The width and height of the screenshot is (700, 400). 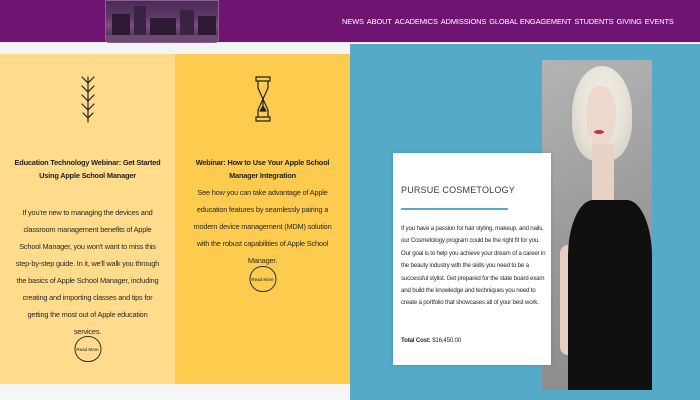 I want to click on total-cost: Total Cost: $16,450.00, so click(x=431, y=340).